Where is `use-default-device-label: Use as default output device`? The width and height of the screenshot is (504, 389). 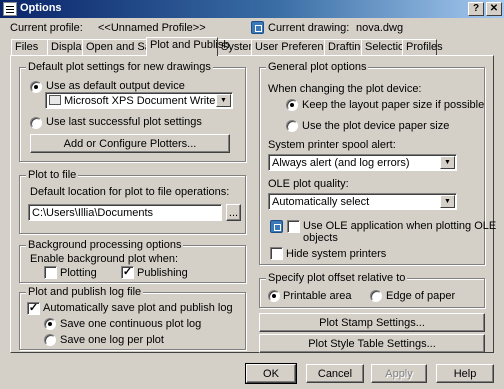
use-default-device-label: Use as default output device is located at coordinates (115, 86).